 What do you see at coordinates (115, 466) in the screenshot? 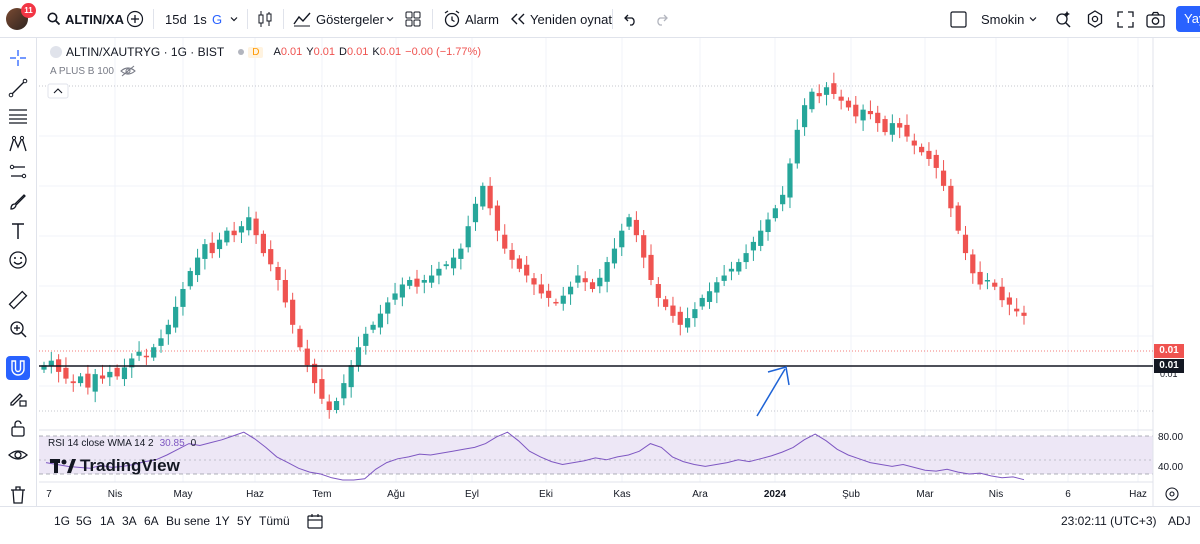
I see `tradingview-logo: TradingView` at bounding box center [115, 466].